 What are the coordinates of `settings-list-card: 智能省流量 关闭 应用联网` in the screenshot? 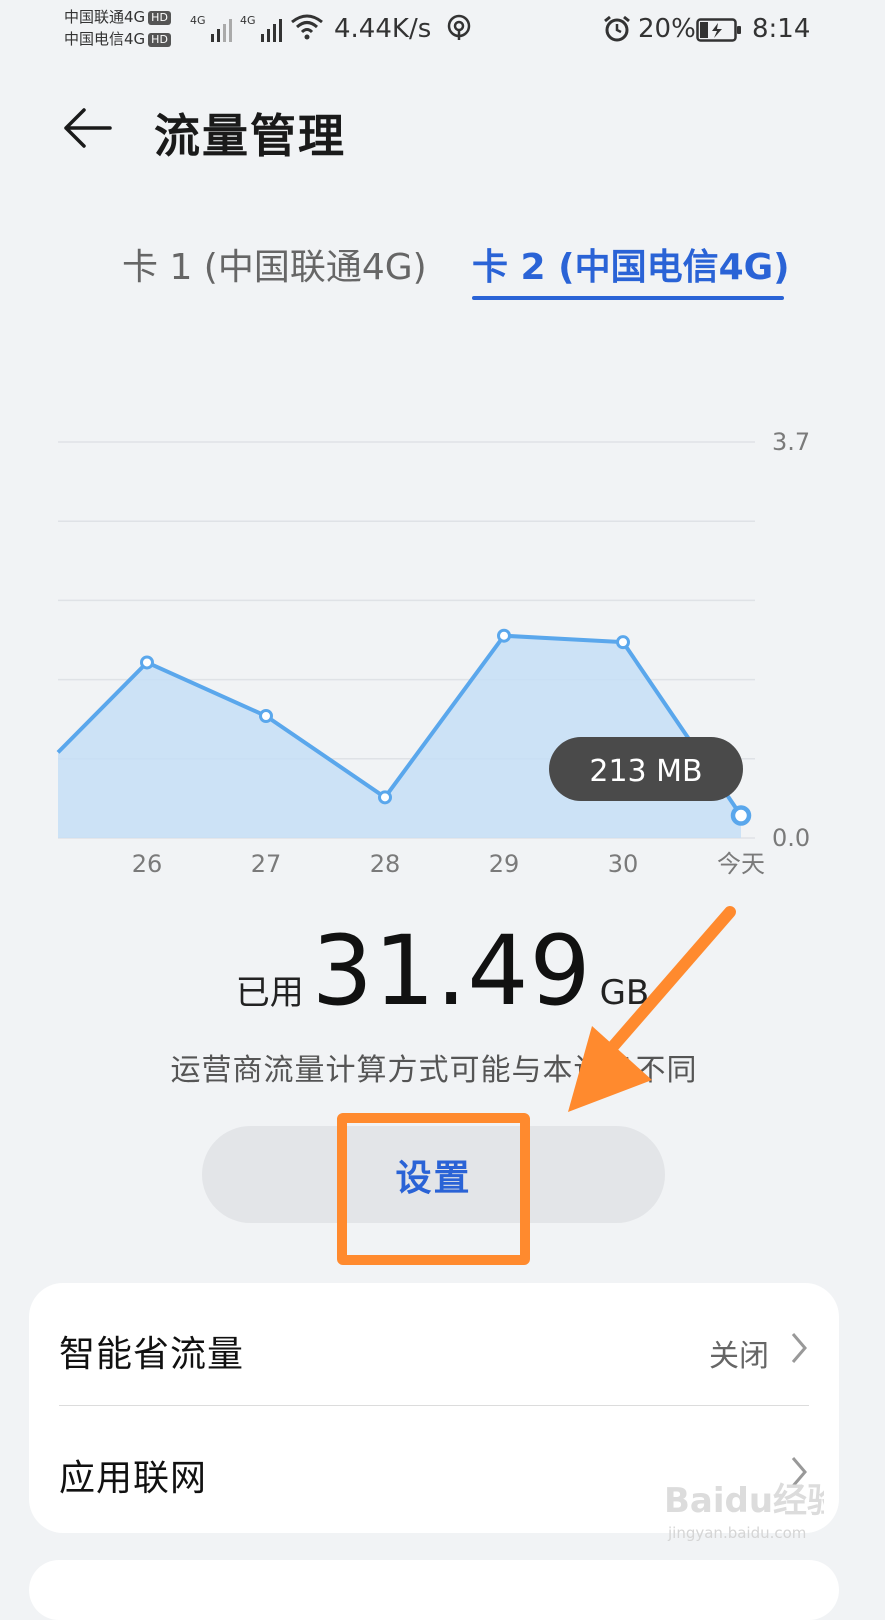 It's located at (434, 1408).